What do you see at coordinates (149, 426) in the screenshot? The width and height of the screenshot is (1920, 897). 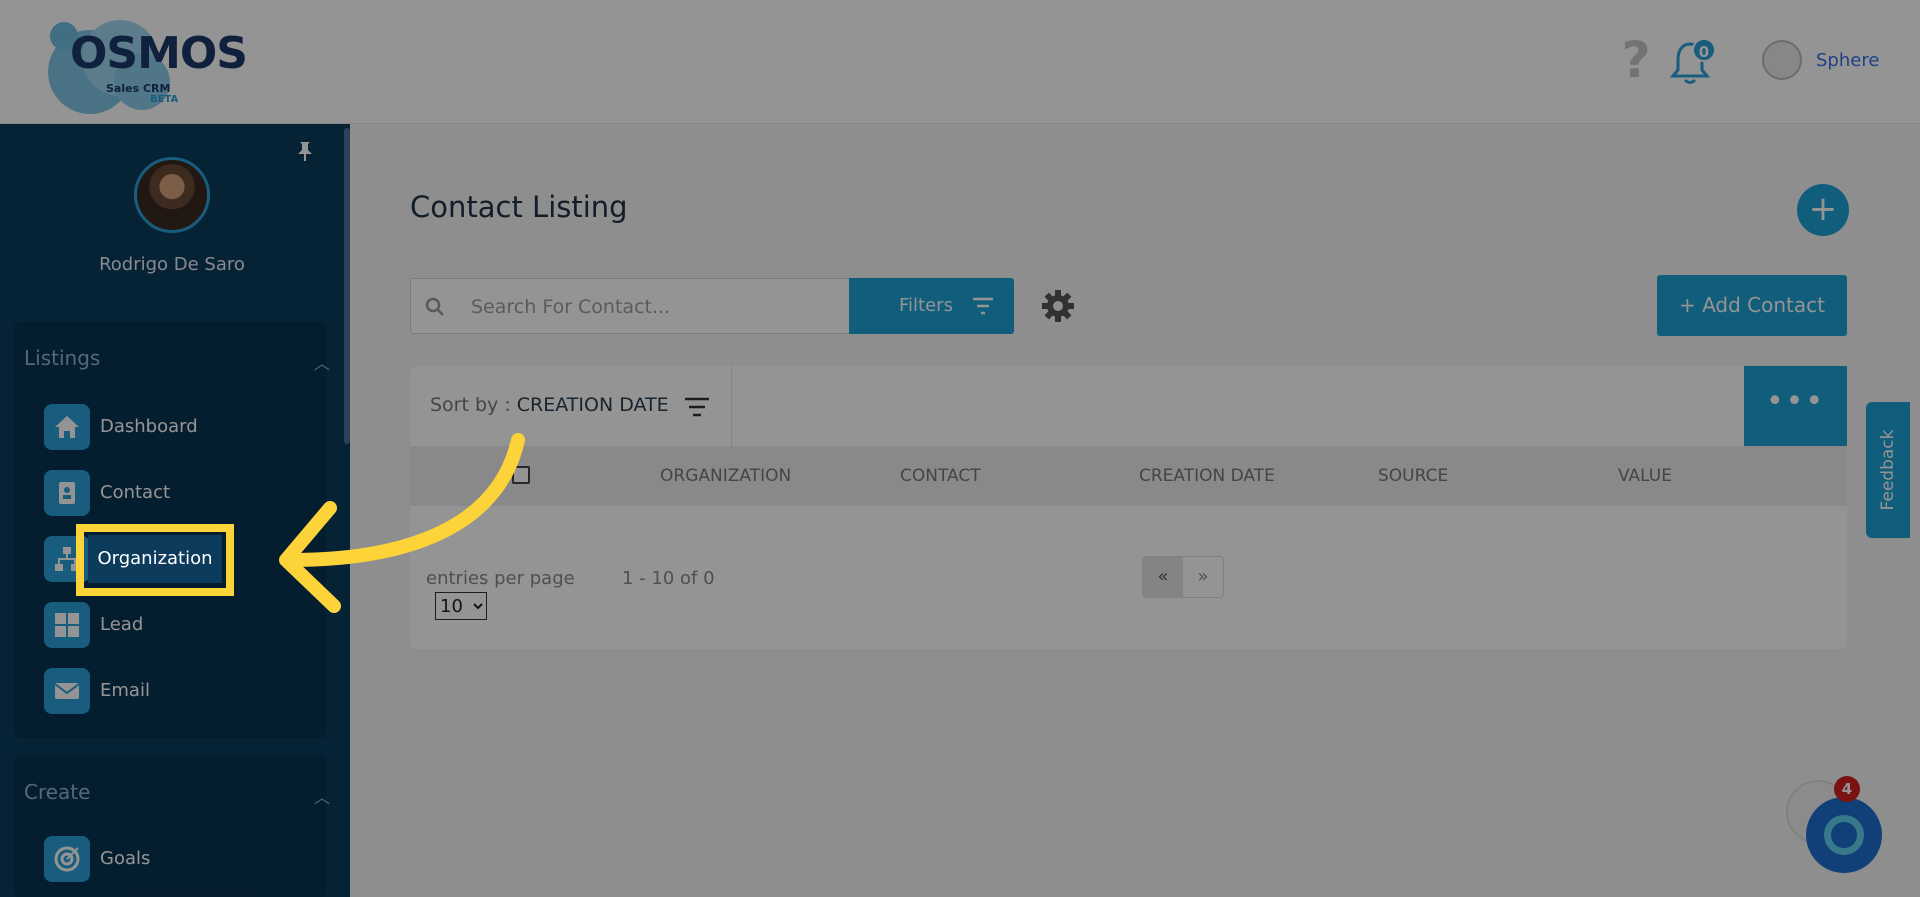 I see `sidebar-item-label: Dashboard` at bounding box center [149, 426].